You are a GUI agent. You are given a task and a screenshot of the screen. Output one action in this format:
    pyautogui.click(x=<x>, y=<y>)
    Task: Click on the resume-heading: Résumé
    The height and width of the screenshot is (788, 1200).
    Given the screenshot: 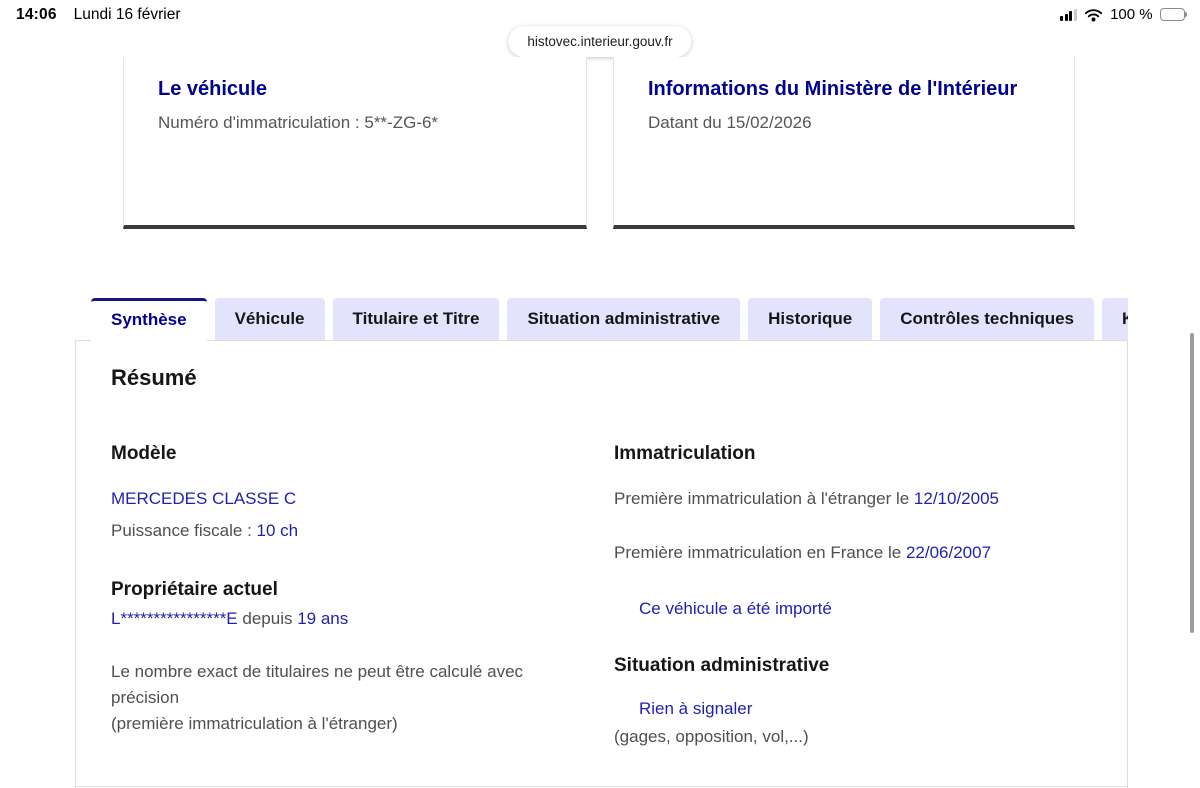 What is the action you would take?
    pyautogui.click(x=154, y=377)
    